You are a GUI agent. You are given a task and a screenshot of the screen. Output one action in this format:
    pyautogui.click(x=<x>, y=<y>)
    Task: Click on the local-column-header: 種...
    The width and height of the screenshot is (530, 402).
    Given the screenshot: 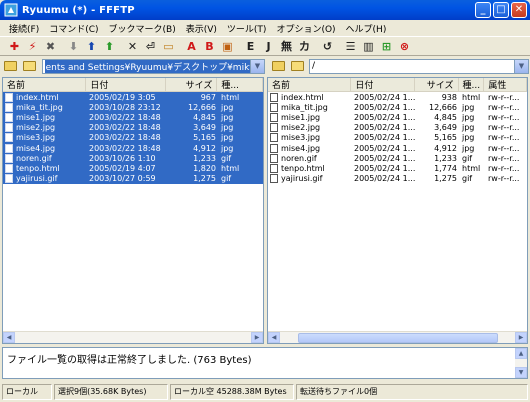 What is the action you would take?
    pyautogui.click(x=240, y=84)
    